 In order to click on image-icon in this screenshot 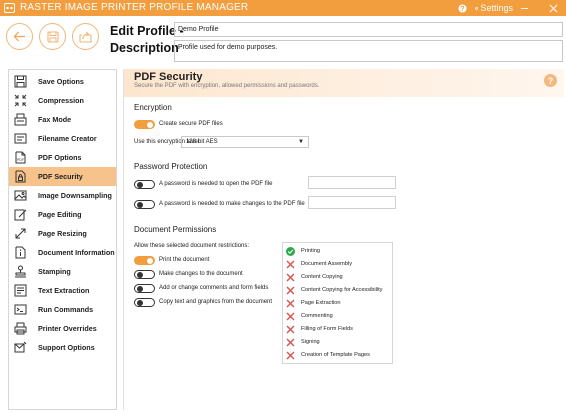, I will do `click(20, 195)`.